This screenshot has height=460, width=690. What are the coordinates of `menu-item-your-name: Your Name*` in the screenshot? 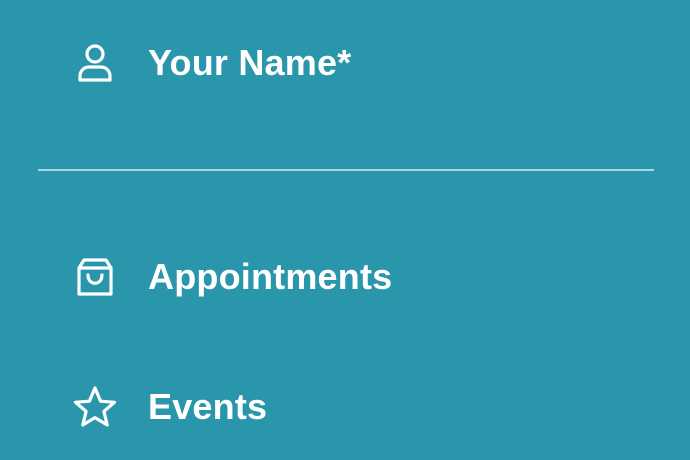 It's located at (211, 63).